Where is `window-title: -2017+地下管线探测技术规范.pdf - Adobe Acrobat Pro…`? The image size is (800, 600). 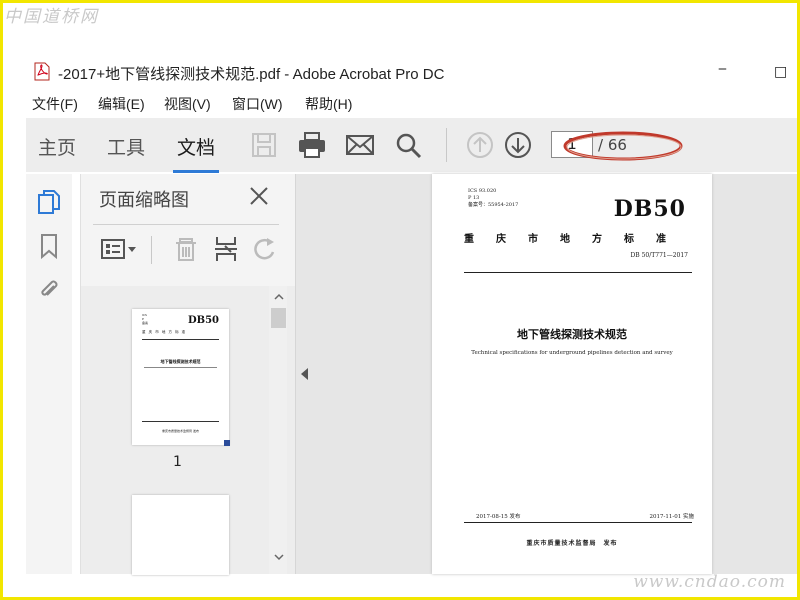
window-title: -2017+地下管线探测技术规范.pdf - Adobe Acrobat Pro… is located at coordinates (251, 74).